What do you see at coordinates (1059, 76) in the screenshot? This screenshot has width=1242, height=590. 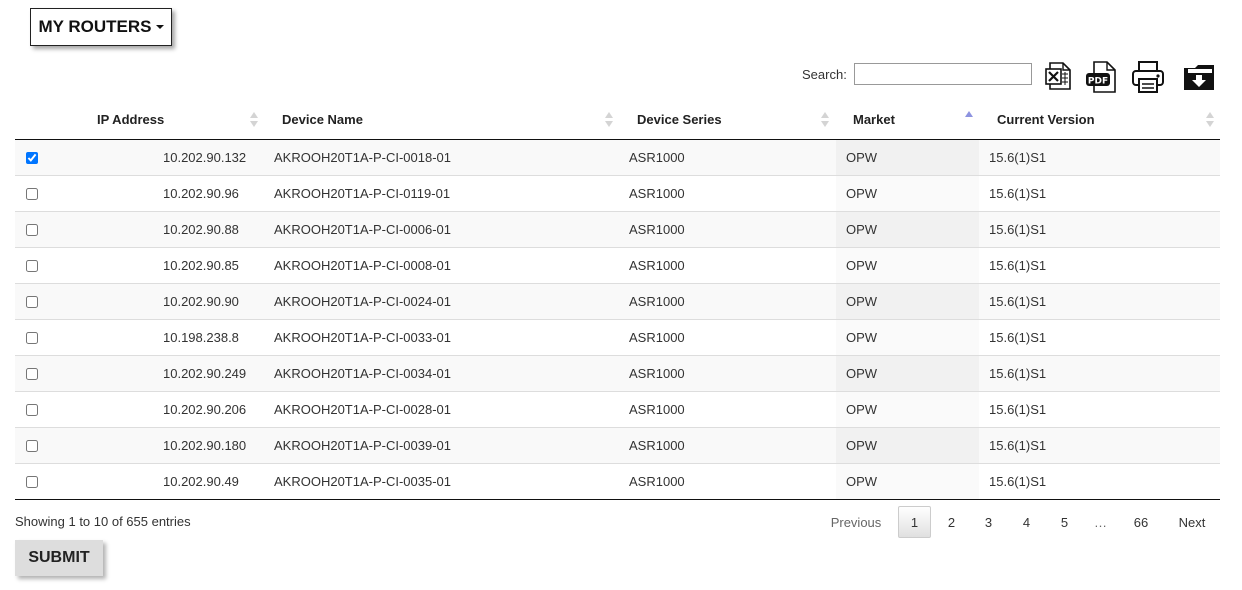 I see `excel-icon` at bounding box center [1059, 76].